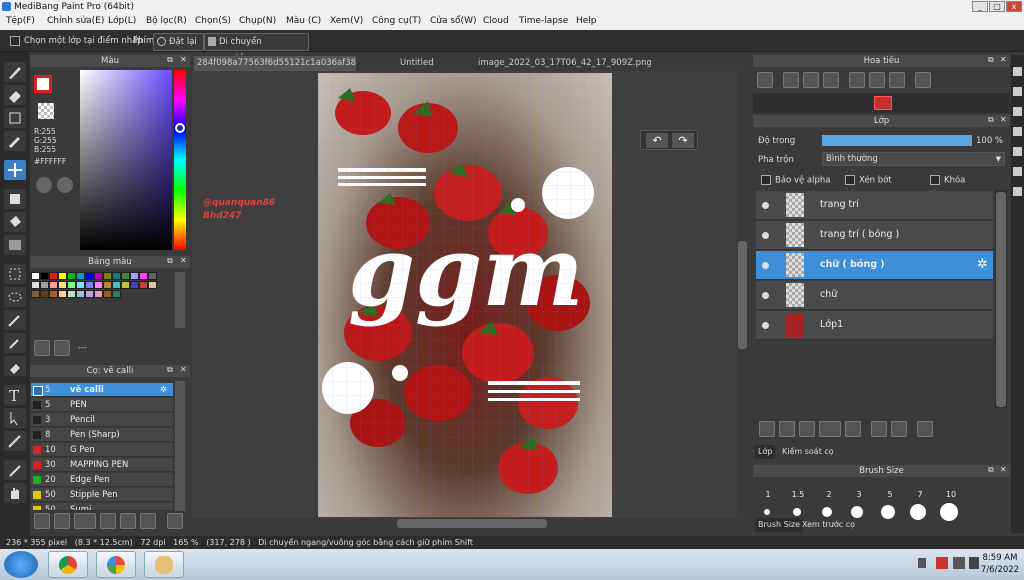 The width and height of the screenshot is (1024, 580). What do you see at coordinates (683, 140) in the screenshot?
I see `redo-icon: ↷` at bounding box center [683, 140].